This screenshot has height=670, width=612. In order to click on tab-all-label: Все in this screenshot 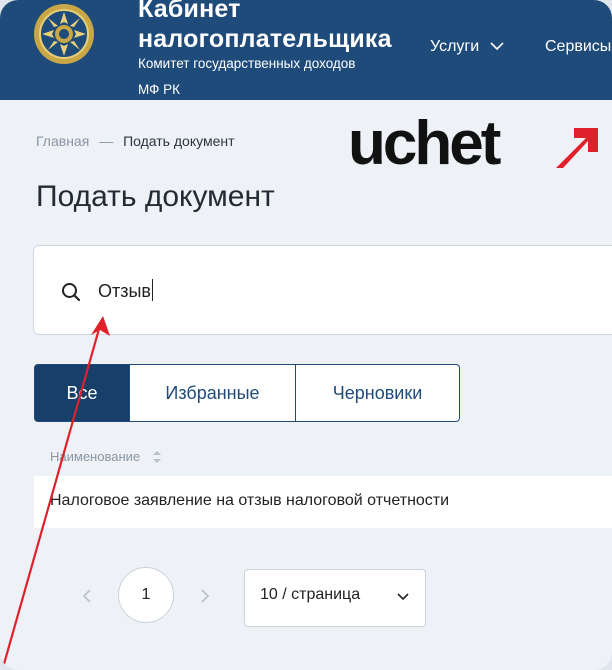, I will do `click(82, 392)`.